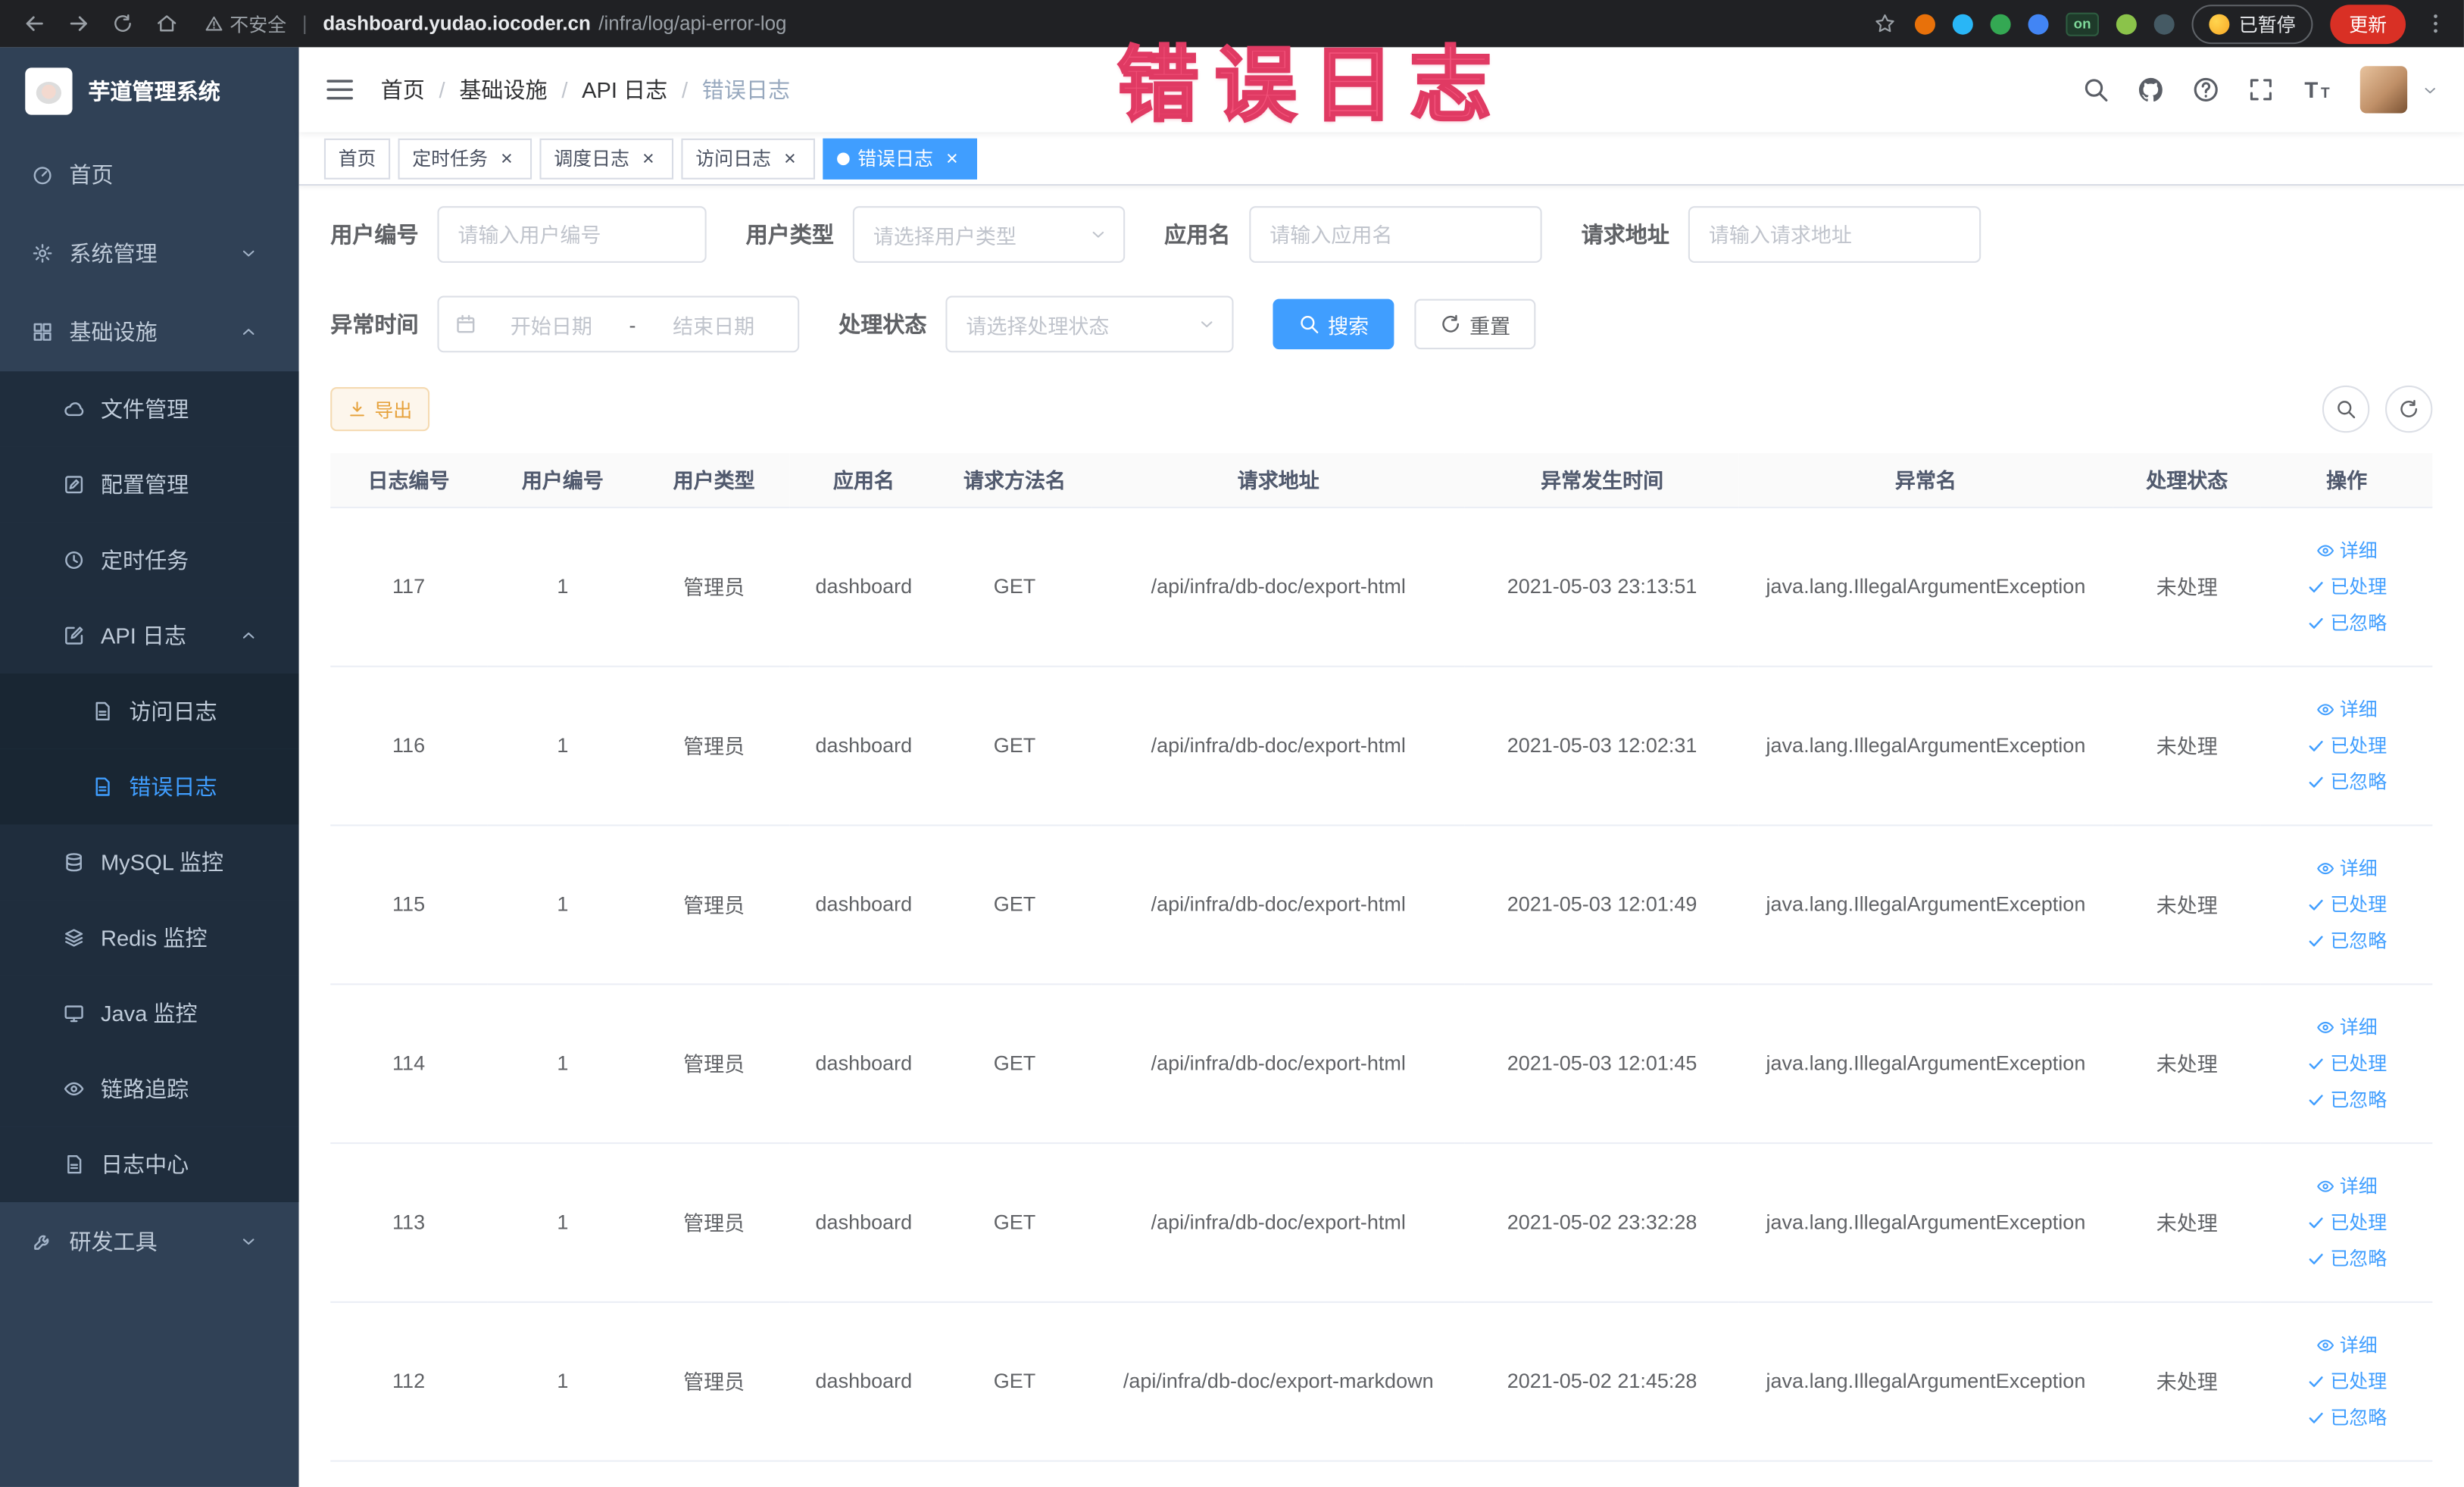  Describe the element at coordinates (2346, 409) in the screenshot. I see `toggle-search-button` at that location.